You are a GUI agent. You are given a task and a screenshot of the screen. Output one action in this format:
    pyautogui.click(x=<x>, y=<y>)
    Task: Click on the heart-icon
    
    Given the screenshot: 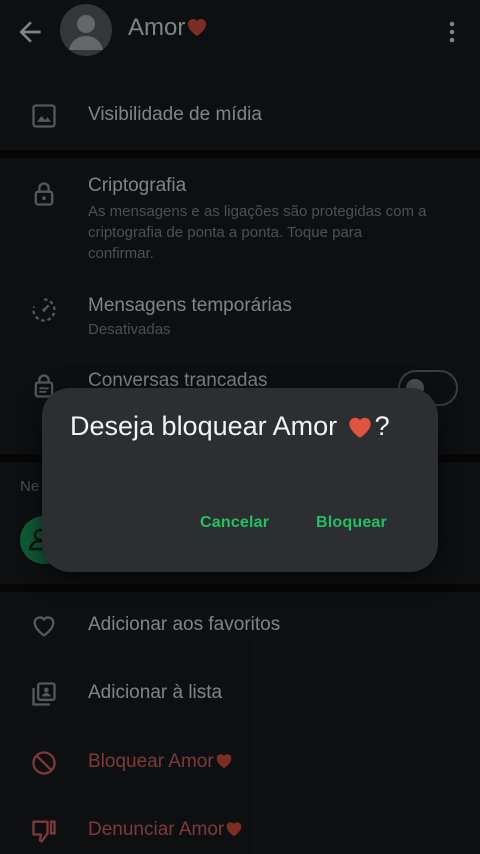 What is the action you would take?
    pyautogui.click(x=360, y=427)
    